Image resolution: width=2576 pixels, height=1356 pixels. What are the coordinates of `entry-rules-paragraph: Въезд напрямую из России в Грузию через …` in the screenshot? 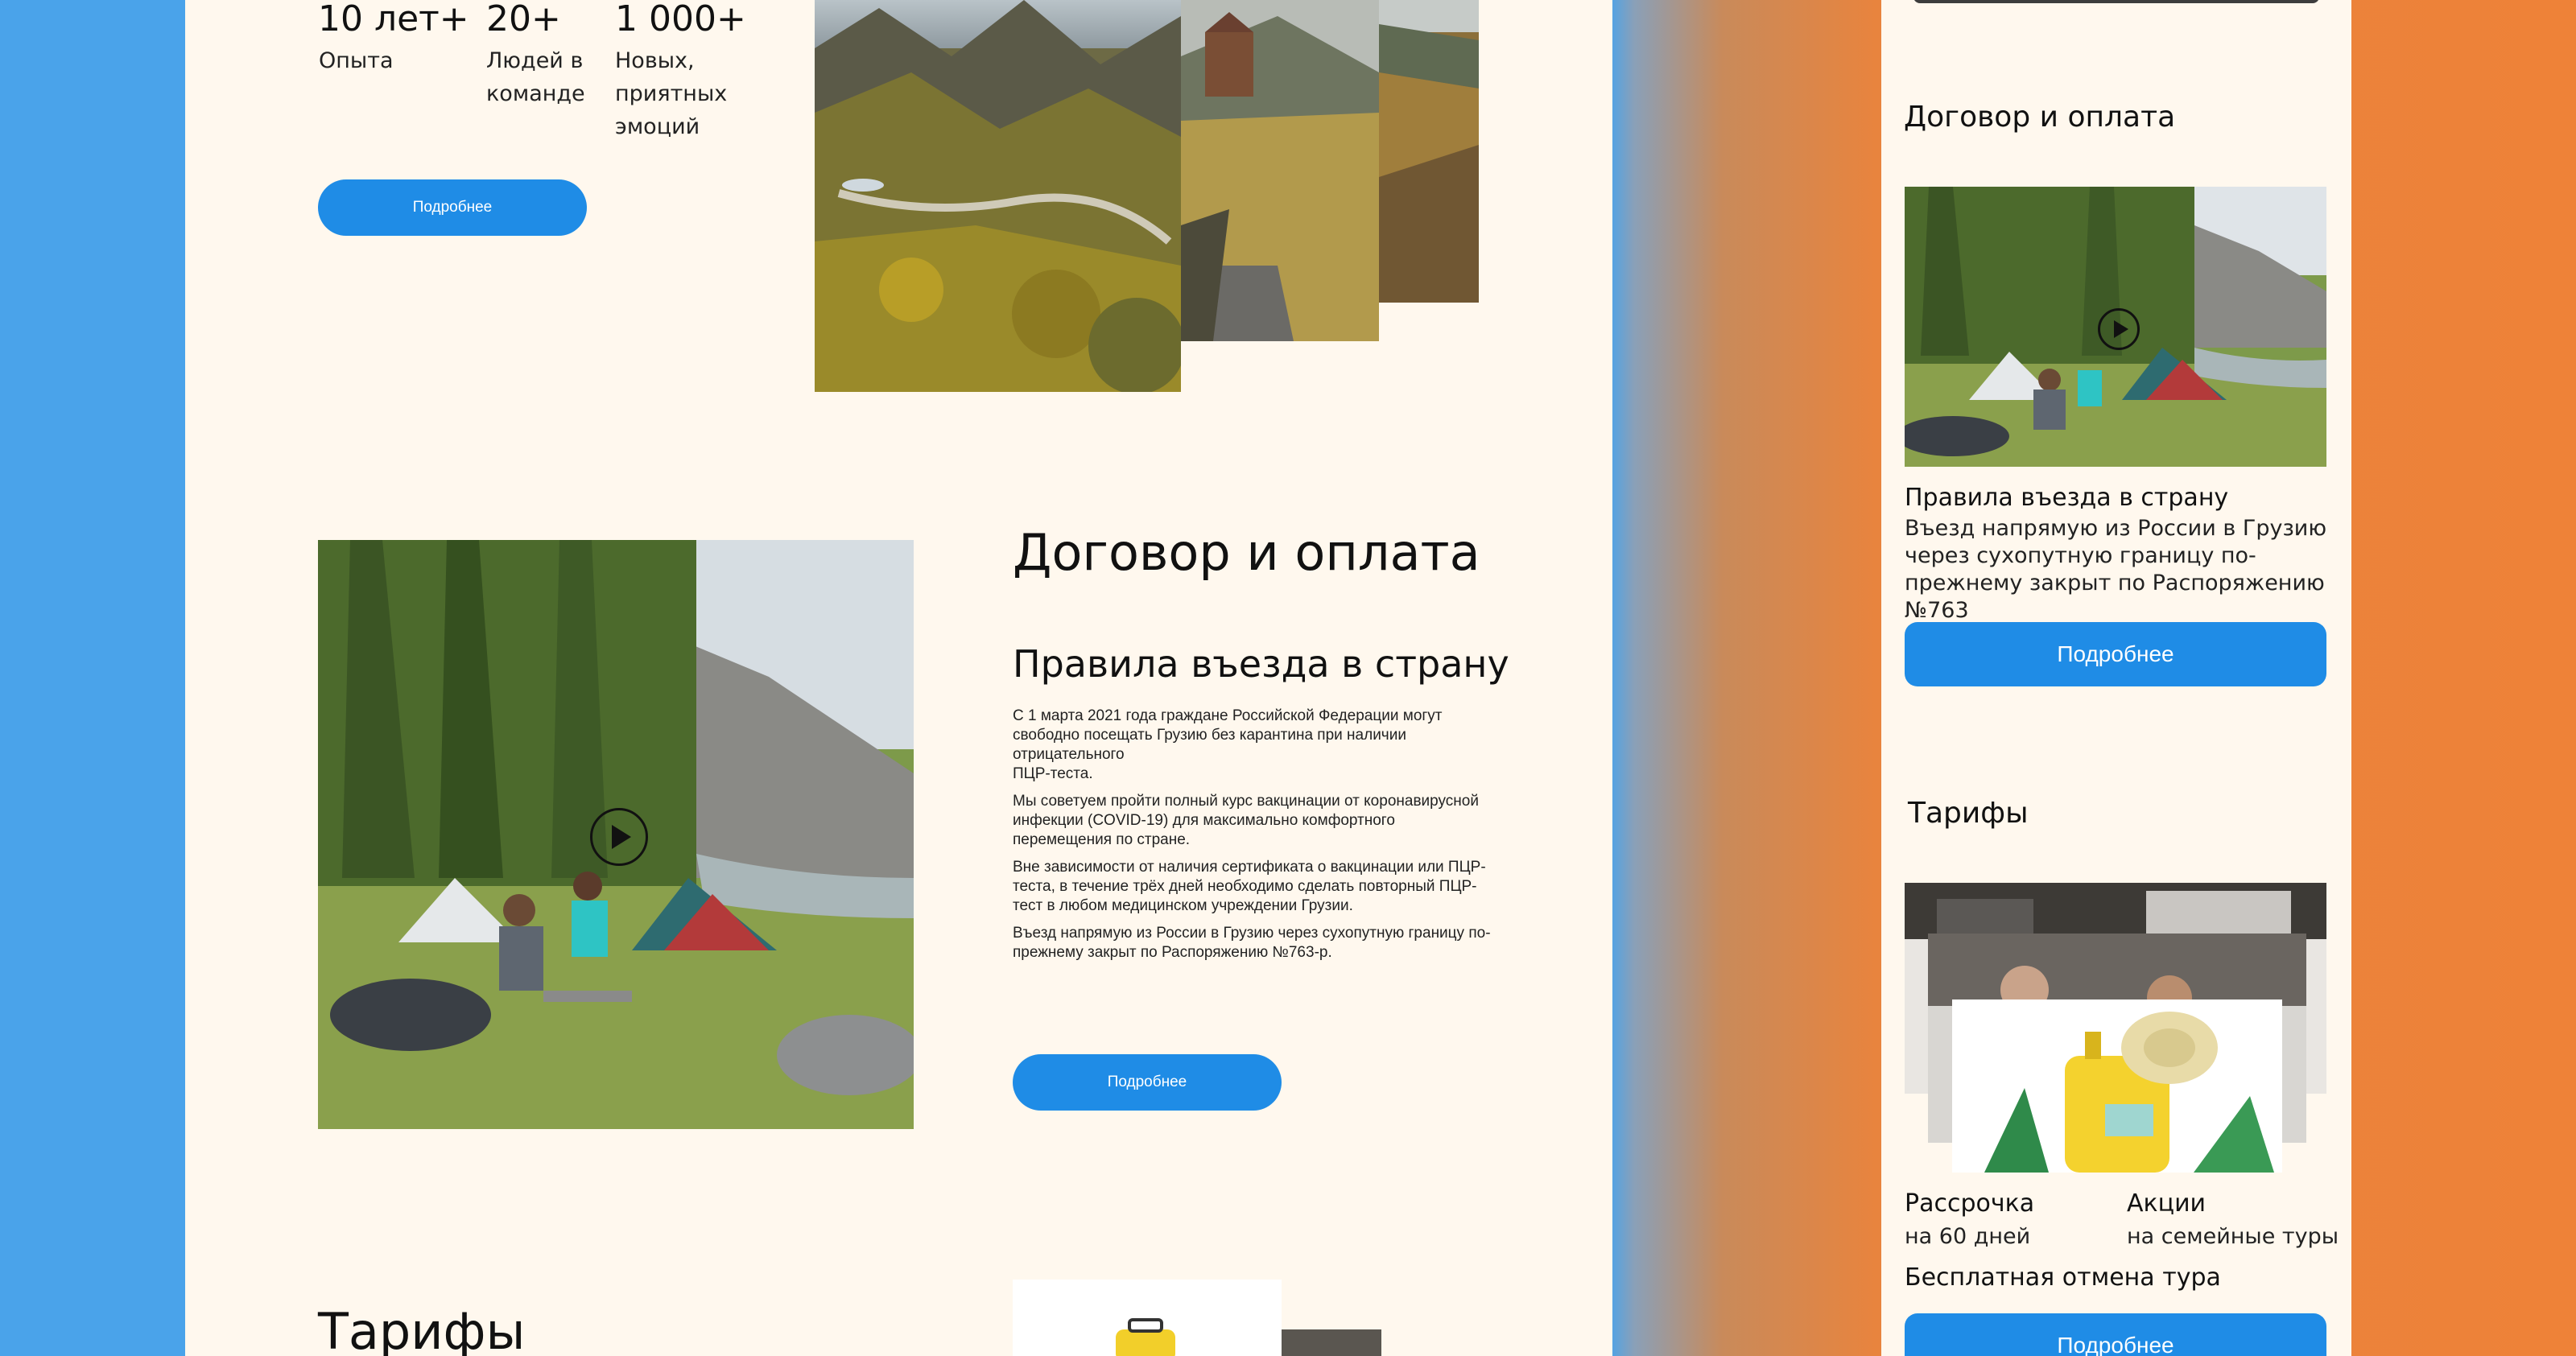 It's located at (1252, 943).